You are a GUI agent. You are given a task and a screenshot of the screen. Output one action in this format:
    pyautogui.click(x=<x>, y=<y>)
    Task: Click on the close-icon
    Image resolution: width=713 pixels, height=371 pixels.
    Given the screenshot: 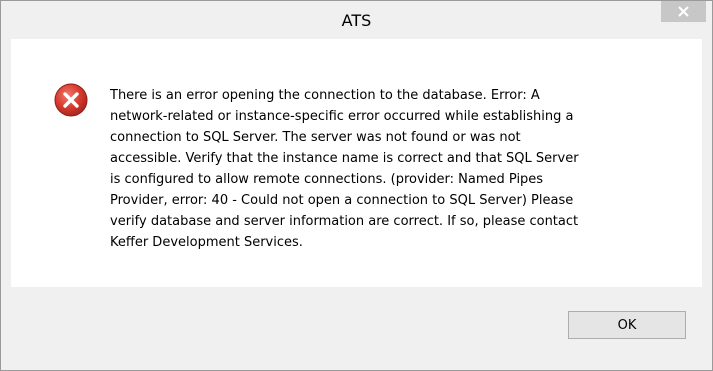 What is the action you would take?
    pyautogui.click(x=683, y=11)
    